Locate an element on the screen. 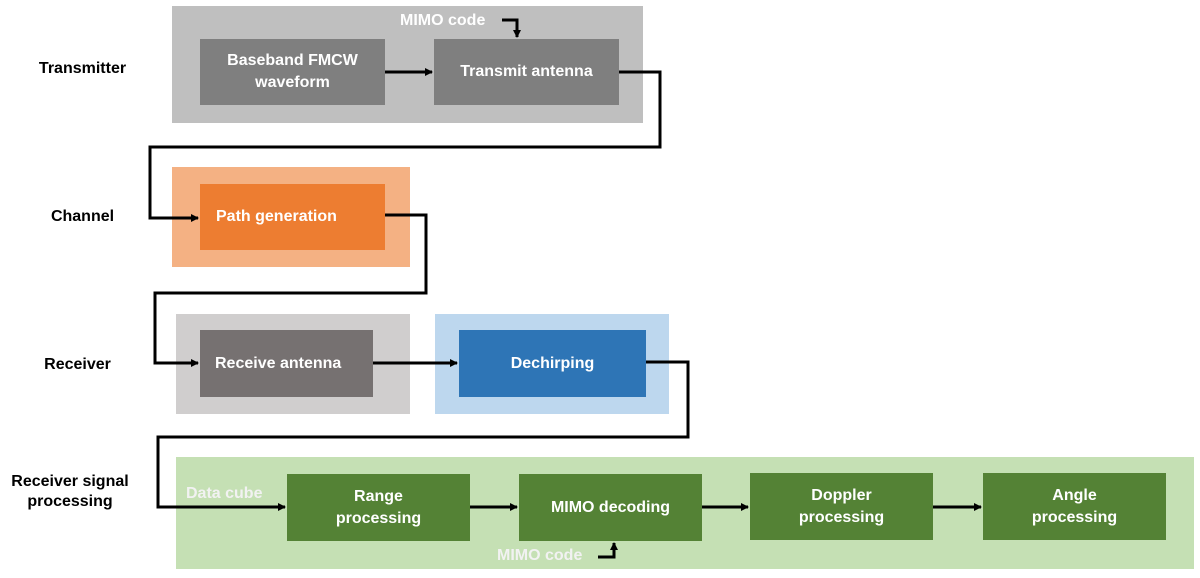 This screenshot has height=578, width=1200. dechirping-to-range-arrow is located at coordinates (423, 435).